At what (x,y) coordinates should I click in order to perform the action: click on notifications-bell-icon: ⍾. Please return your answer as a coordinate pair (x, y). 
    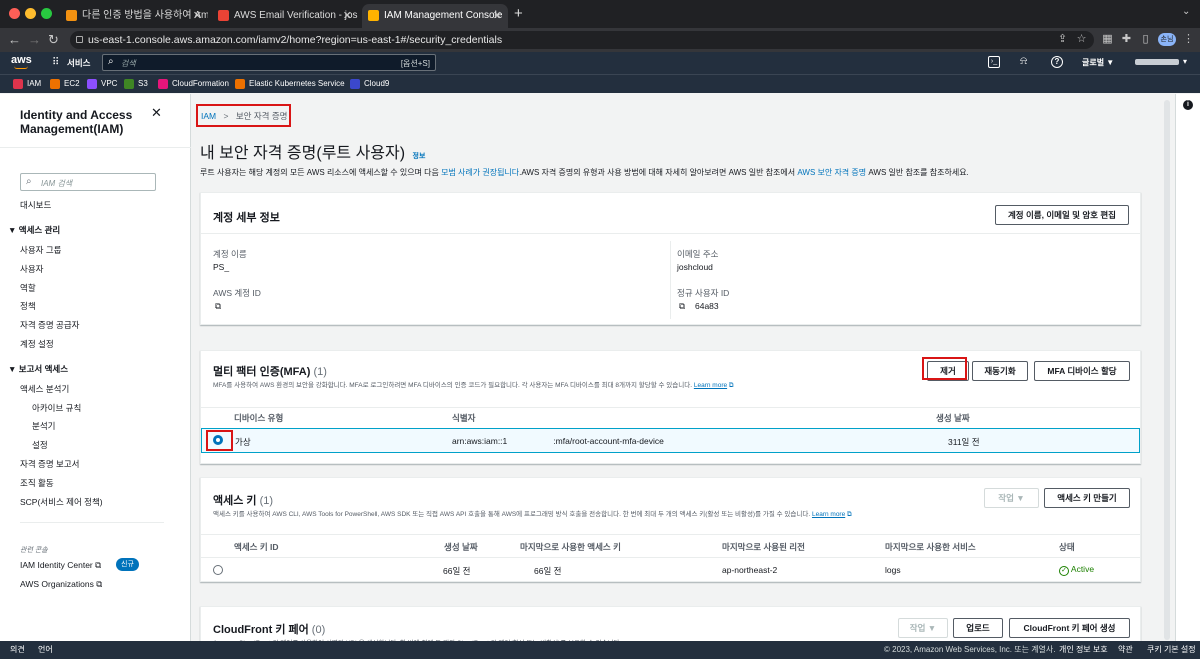
    Looking at the image, I should click on (1023, 61).